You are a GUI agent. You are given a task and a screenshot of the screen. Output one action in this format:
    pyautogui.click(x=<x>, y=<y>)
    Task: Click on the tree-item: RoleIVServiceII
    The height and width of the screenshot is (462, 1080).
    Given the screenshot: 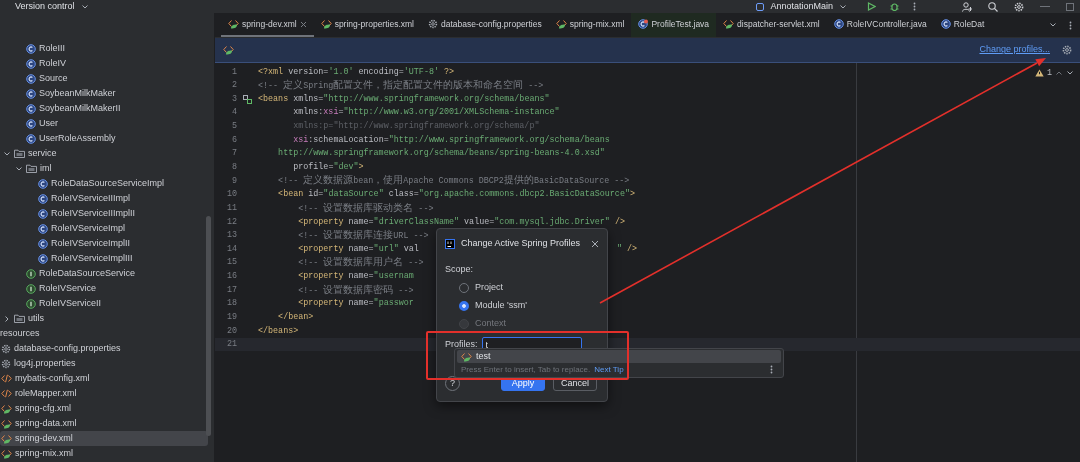 What is the action you would take?
    pyautogui.click(x=104, y=303)
    